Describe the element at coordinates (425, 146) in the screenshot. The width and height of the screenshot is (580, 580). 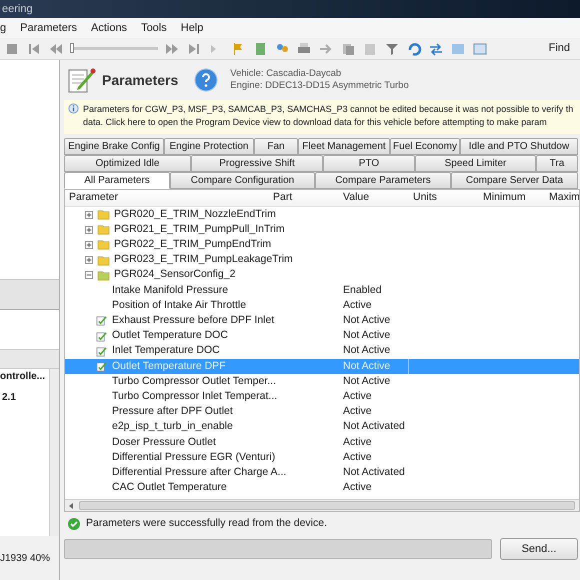
I see `tab: Fuel Economy` at that location.